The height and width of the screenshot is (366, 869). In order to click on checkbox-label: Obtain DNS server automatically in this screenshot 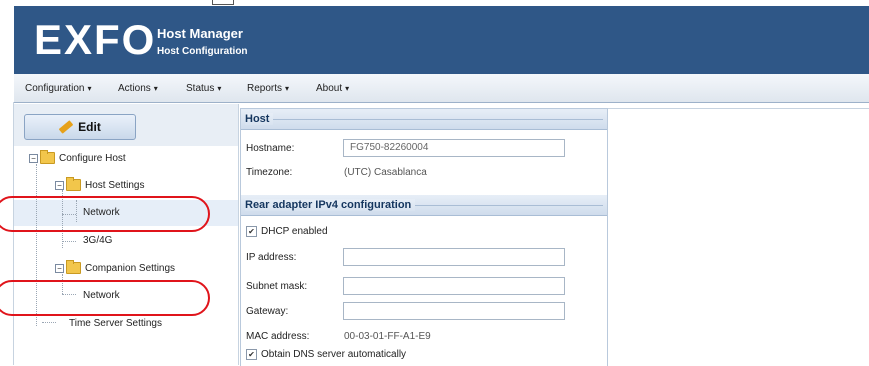, I will do `click(334, 354)`.